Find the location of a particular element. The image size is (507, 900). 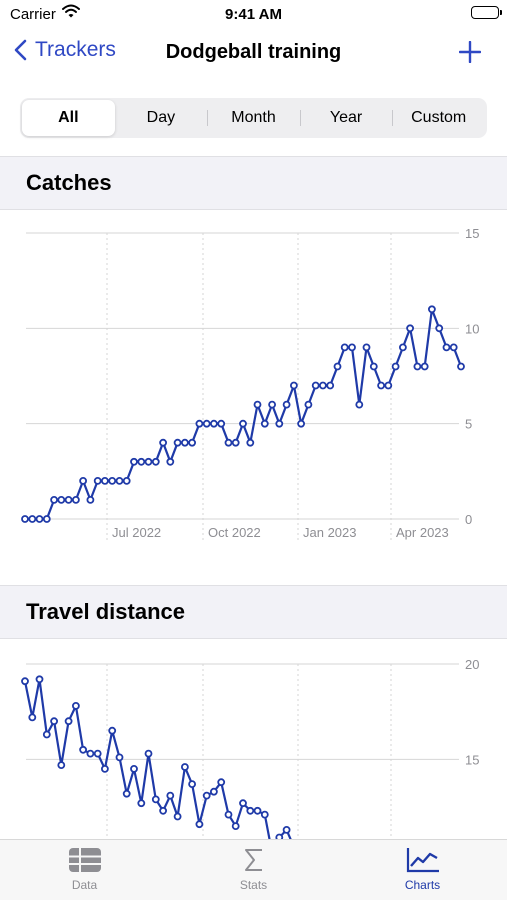

back-button: Trackers is located at coordinates (65, 50).